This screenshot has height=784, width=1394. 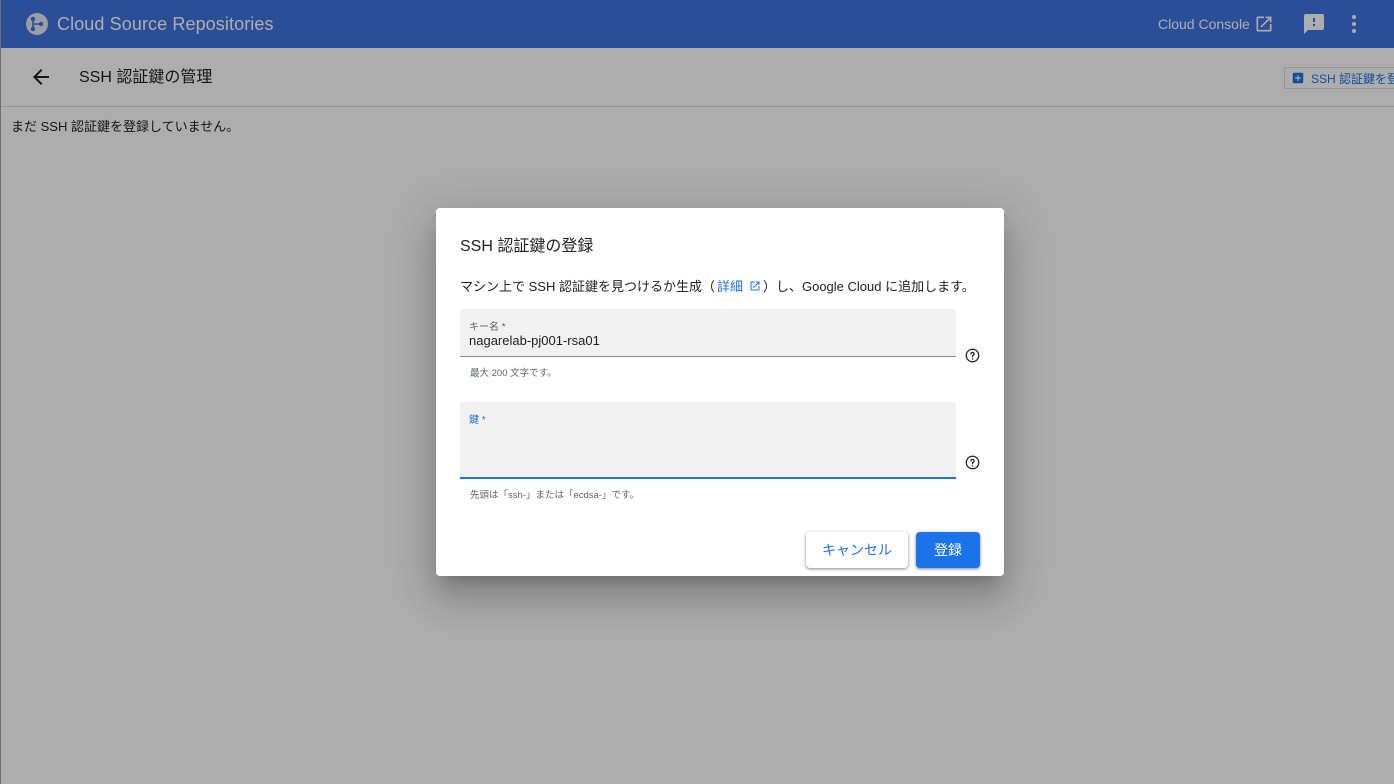 I want to click on key-name-field: キー名 *, so click(x=708, y=333).